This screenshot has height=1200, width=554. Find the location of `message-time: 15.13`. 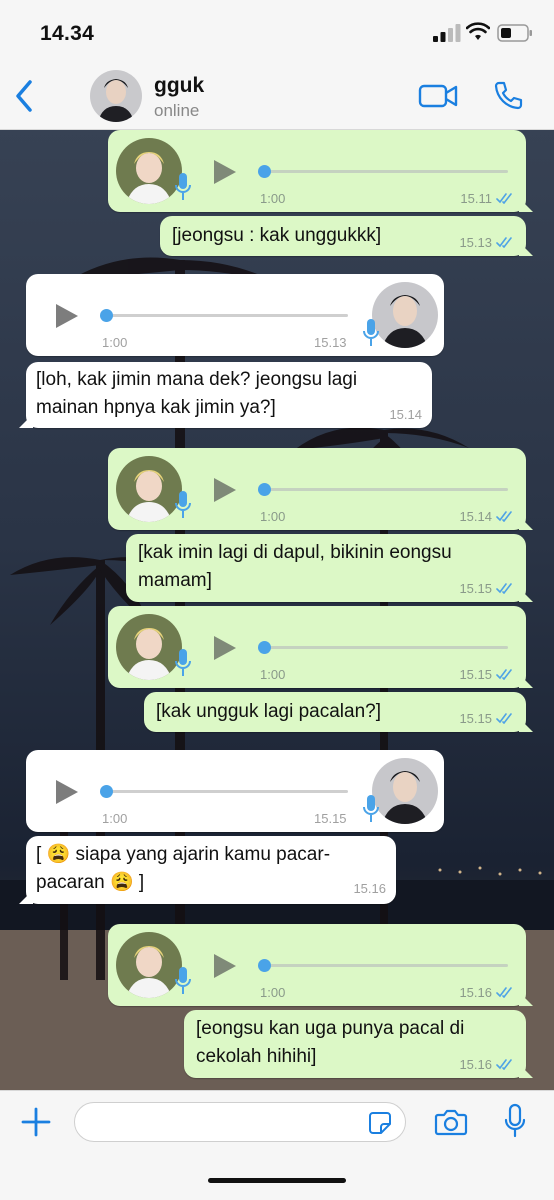

message-time: 15.13 is located at coordinates (330, 342).